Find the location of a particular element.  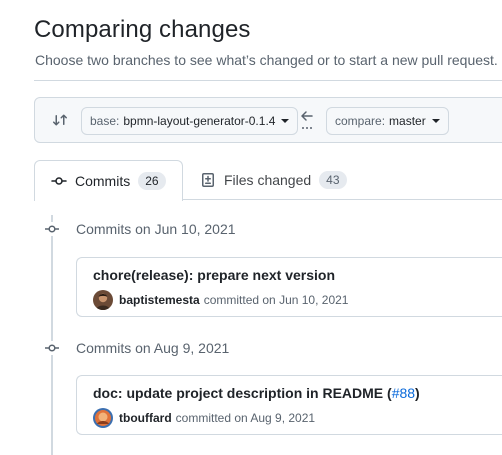

tab-label: Files changed is located at coordinates (268, 180).